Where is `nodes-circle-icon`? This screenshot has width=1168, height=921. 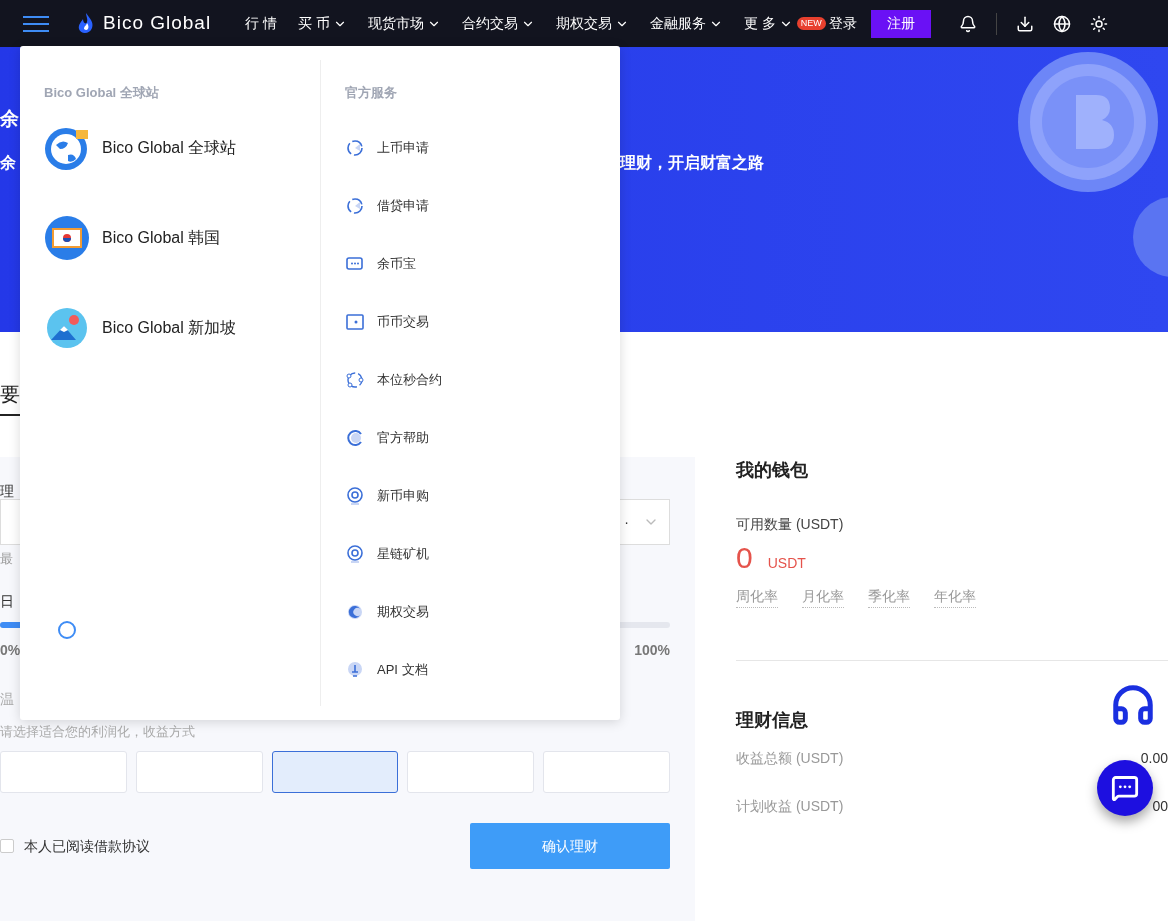
nodes-circle-icon is located at coordinates (355, 379).